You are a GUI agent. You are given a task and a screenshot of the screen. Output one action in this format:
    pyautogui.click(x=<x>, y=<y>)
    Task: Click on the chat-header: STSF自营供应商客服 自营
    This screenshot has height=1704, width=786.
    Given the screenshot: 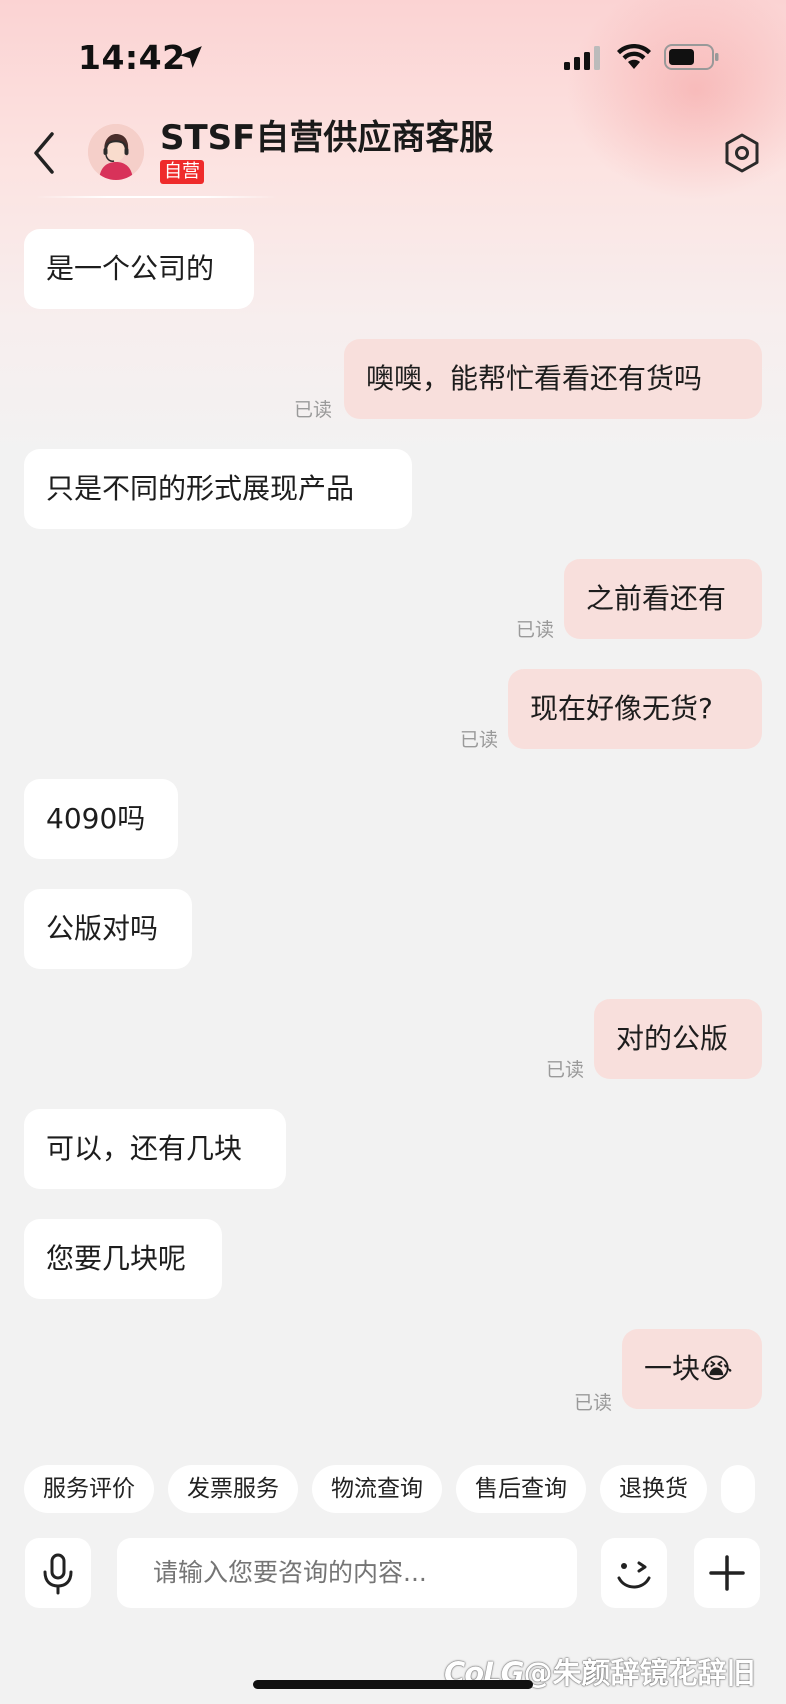 What is the action you would take?
    pyautogui.click(x=393, y=155)
    